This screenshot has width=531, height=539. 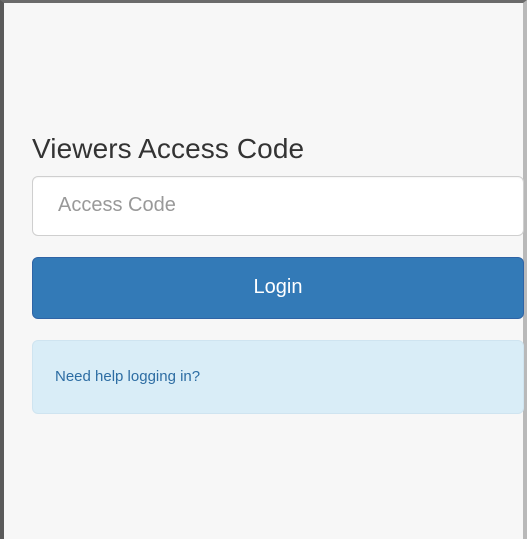 What do you see at coordinates (168, 148) in the screenshot?
I see `page-title: Viewers Access Code` at bounding box center [168, 148].